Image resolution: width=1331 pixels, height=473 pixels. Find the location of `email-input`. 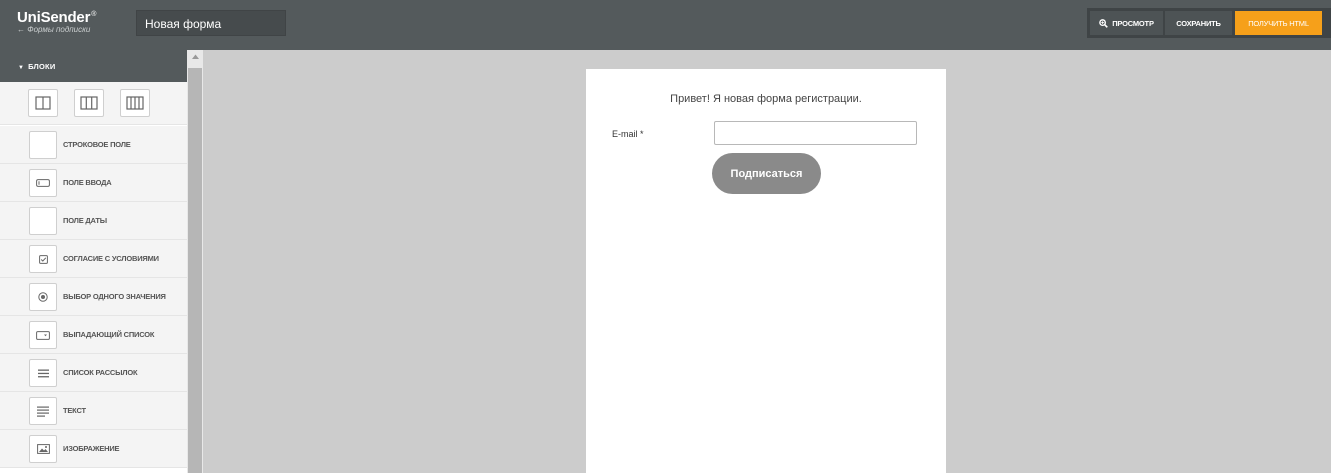

email-input is located at coordinates (815, 133).